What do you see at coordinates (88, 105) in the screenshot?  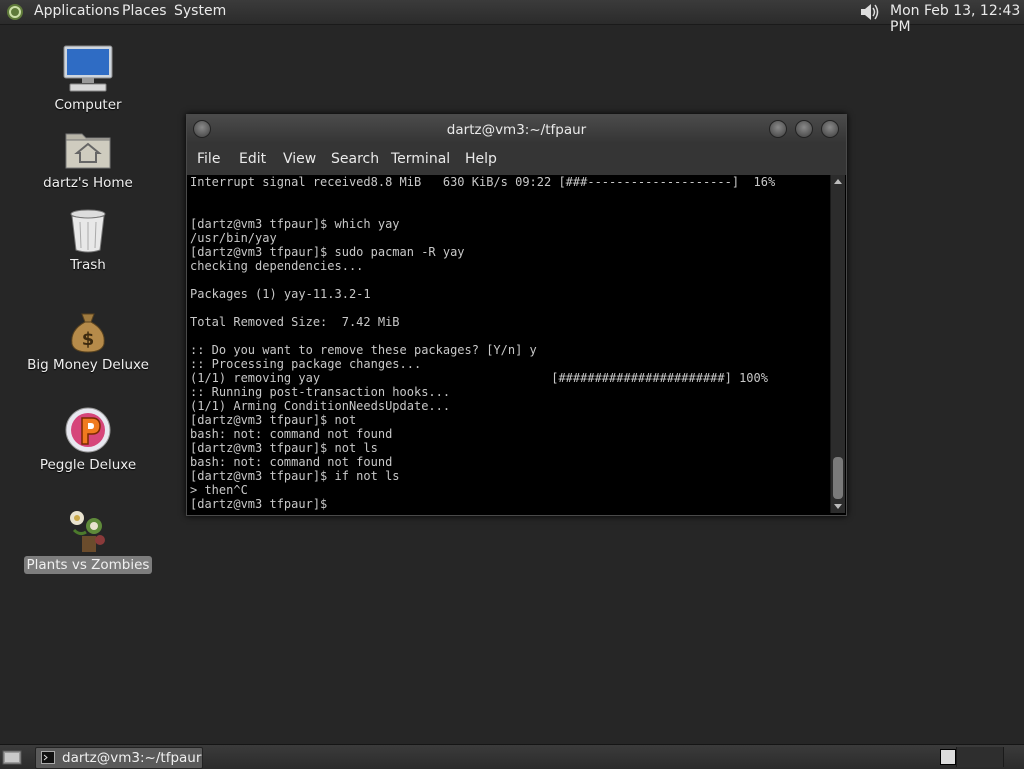 I see `desktop-icon-label: Computer` at bounding box center [88, 105].